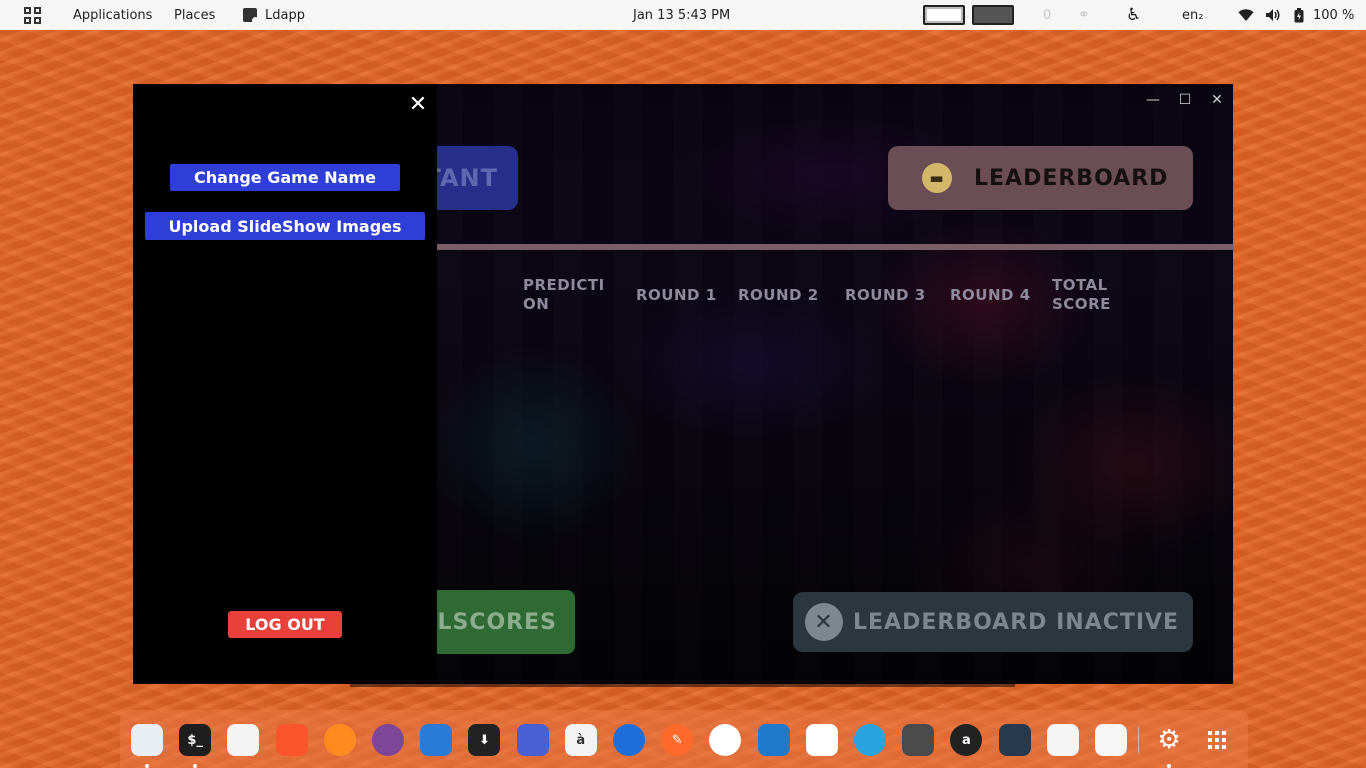 The height and width of the screenshot is (768, 1366). I want to click on dock-calculator-icon, so click(918, 740).